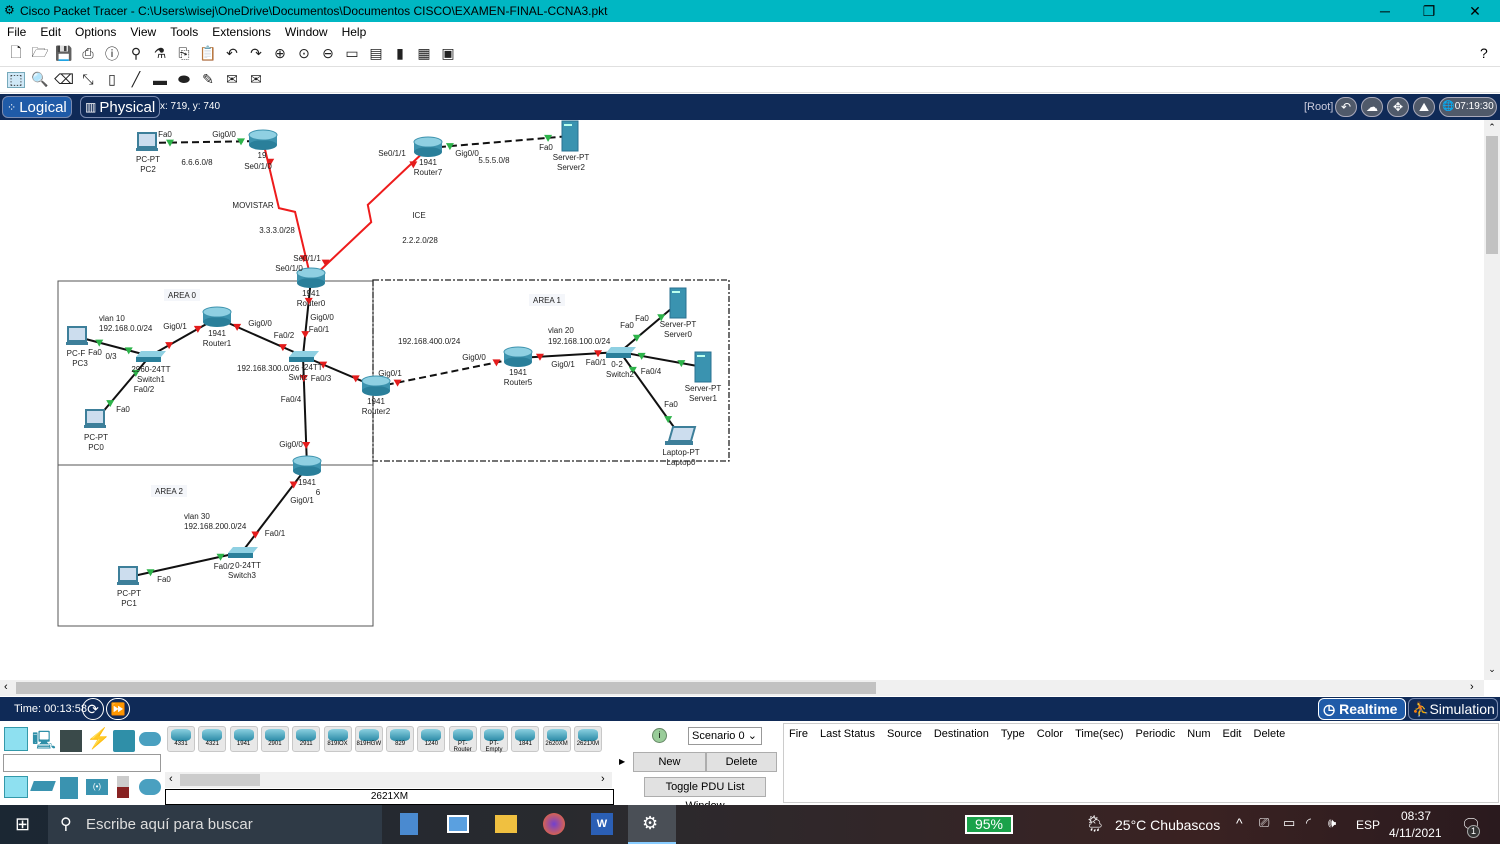  I want to click on device-model-819iox: 819IOX, so click(337, 739).